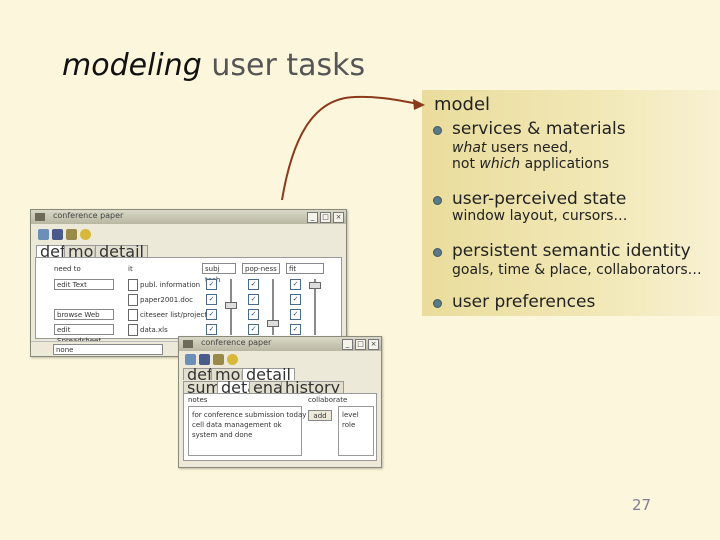 This screenshot has height=540, width=720. Describe the element at coordinates (166, 300) in the screenshot. I see `doc-label: paper2001.doc` at that location.